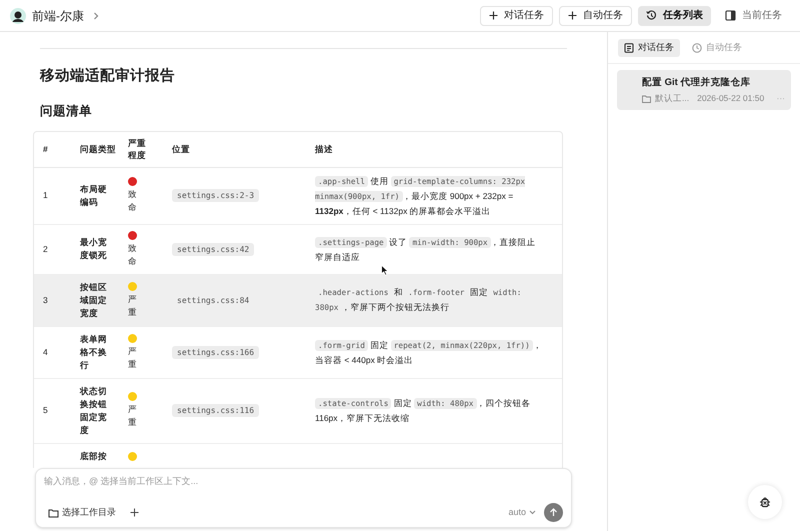 Image resolution: width=800 pixels, height=531 pixels. Describe the element at coordinates (45, 299) in the screenshot. I see `row-number: 3` at that location.